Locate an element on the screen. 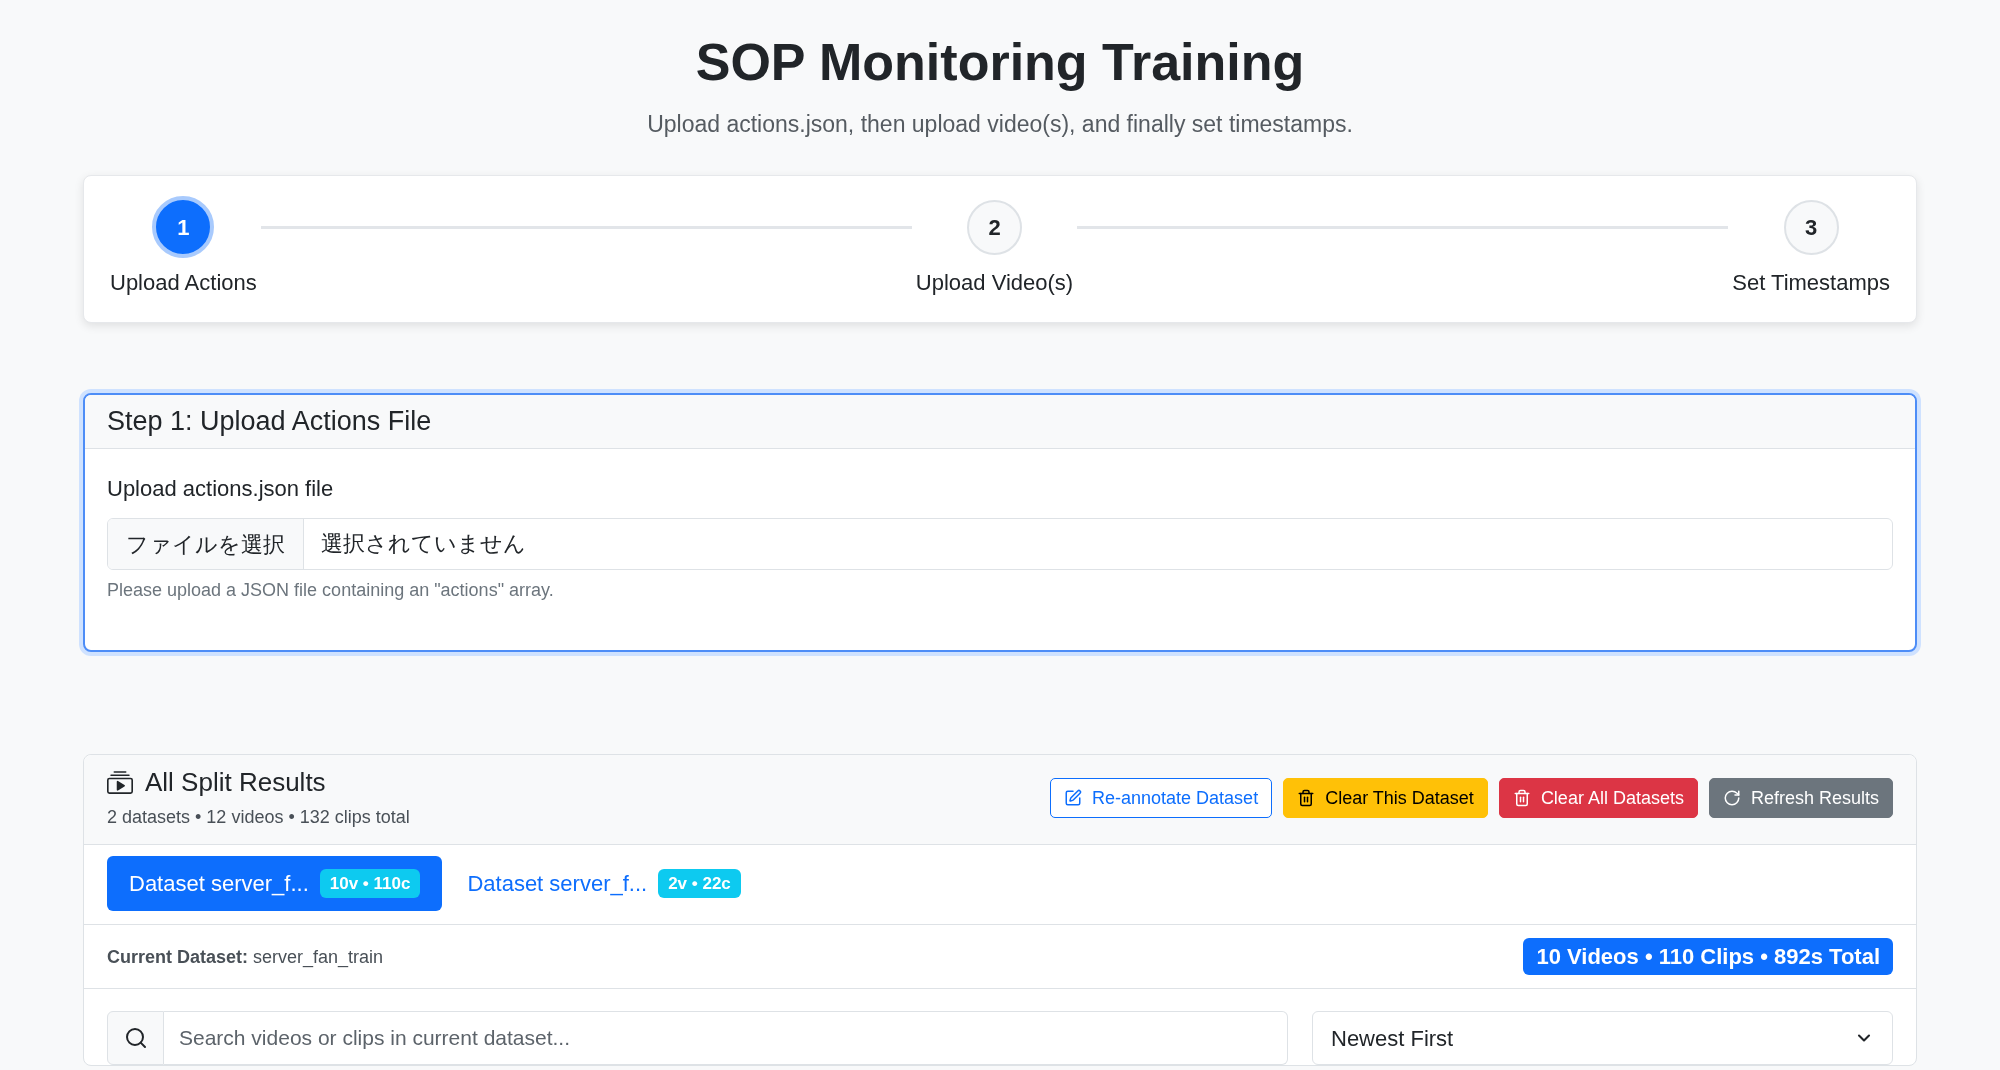 The image size is (2000, 1070). step-label: Upload Video(s) is located at coordinates (994, 283).